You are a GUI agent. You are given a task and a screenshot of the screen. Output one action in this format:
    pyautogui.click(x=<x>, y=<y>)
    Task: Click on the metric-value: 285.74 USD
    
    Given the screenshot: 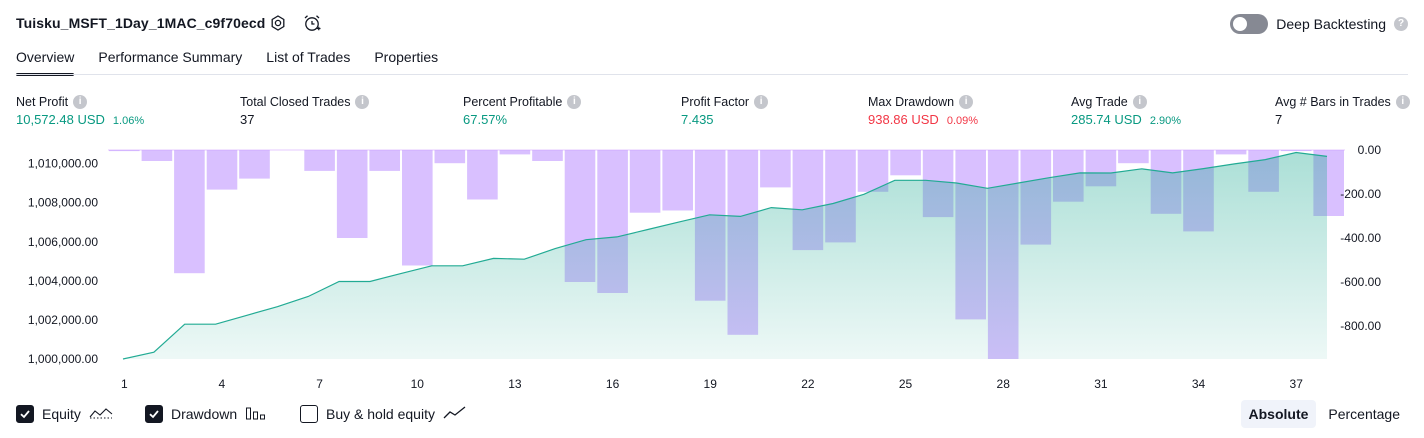 What is the action you would take?
    pyautogui.click(x=1106, y=119)
    